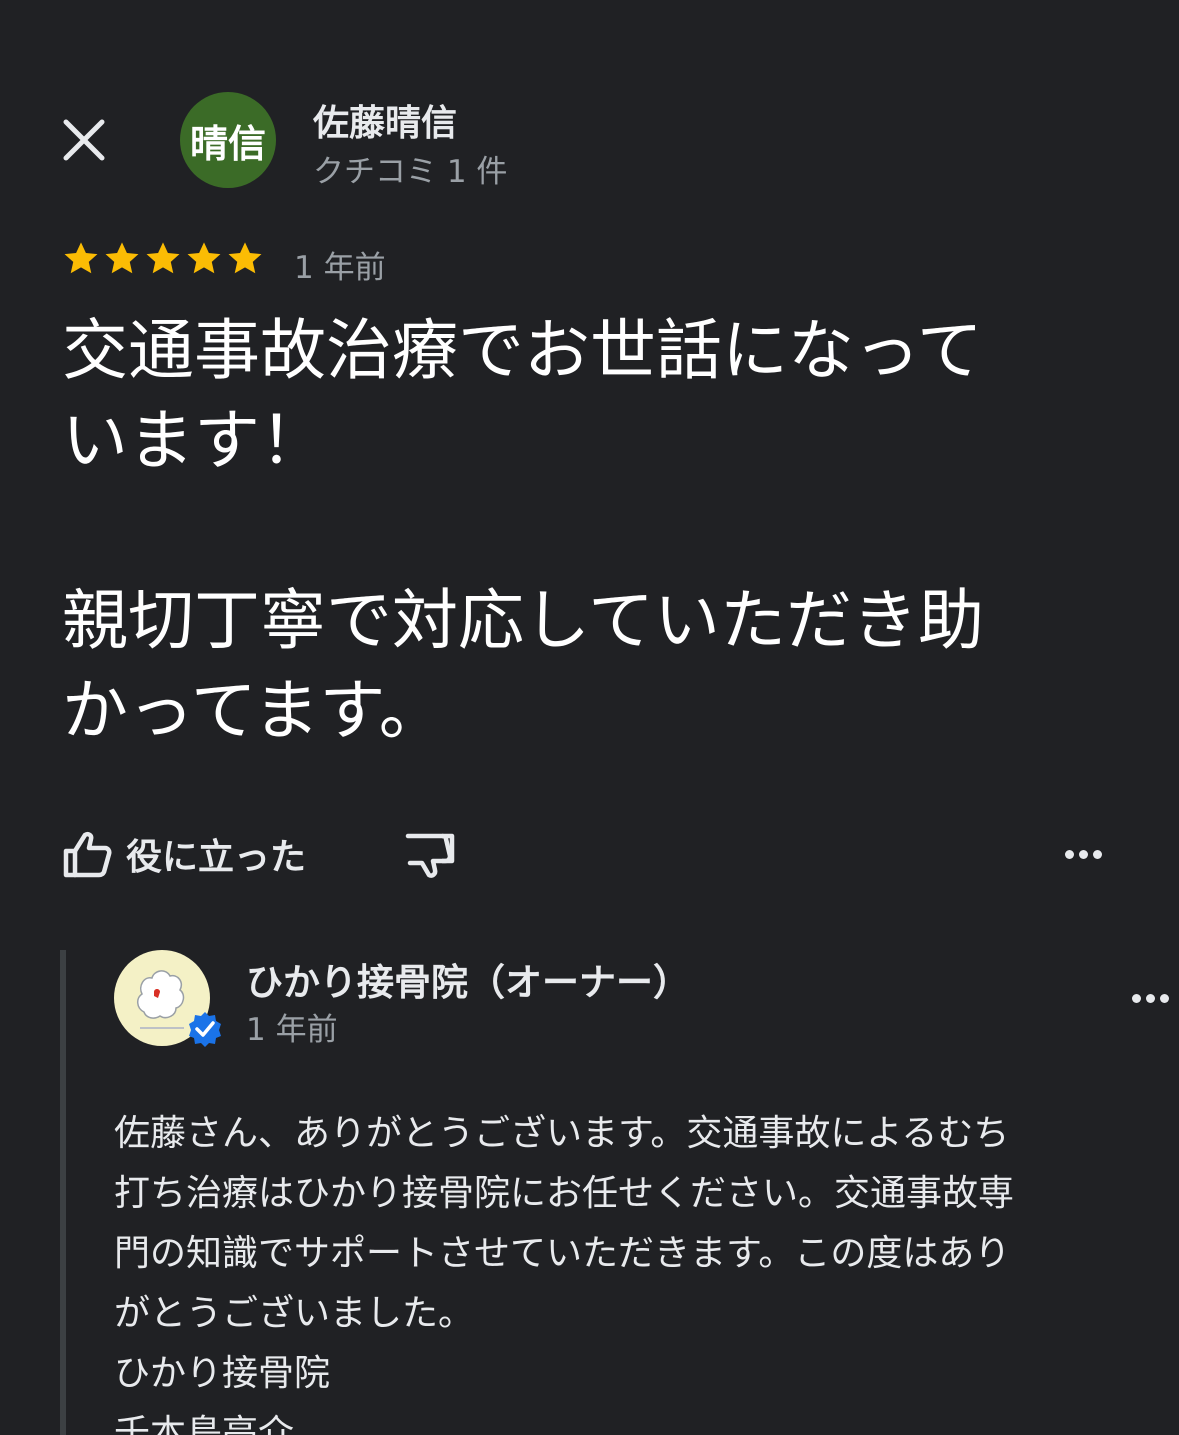 The width and height of the screenshot is (1179, 1435). What do you see at coordinates (216, 857) in the screenshot?
I see `helpful-label: 役に立った` at bounding box center [216, 857].